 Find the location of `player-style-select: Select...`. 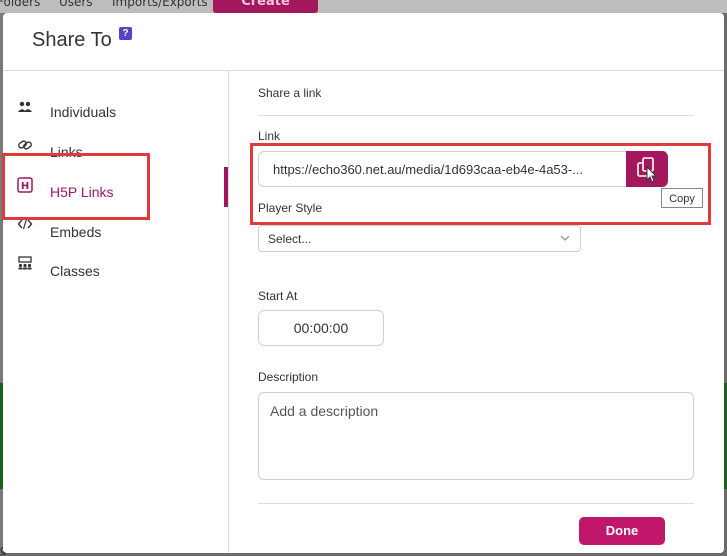

player-style-select: Select... is located at coordinates (419, 238).